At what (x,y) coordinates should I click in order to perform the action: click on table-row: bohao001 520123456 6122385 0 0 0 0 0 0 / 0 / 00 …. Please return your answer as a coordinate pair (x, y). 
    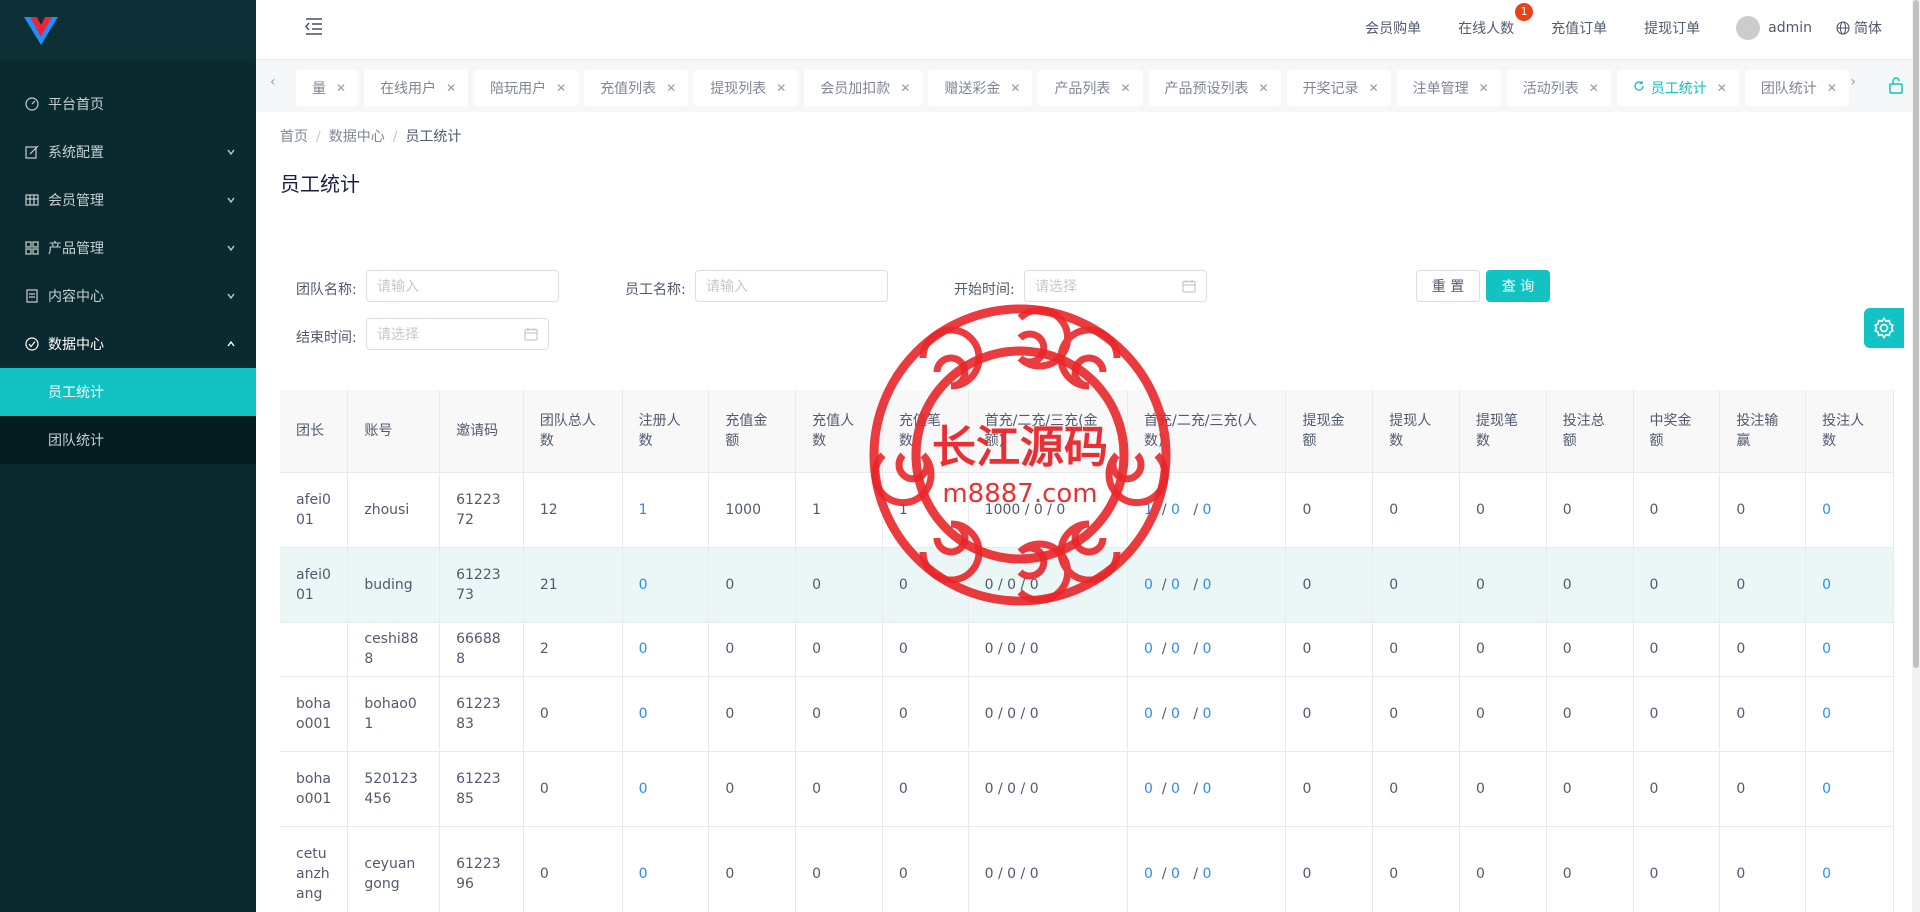
    Looking at the image, I should click on (1087, 789).